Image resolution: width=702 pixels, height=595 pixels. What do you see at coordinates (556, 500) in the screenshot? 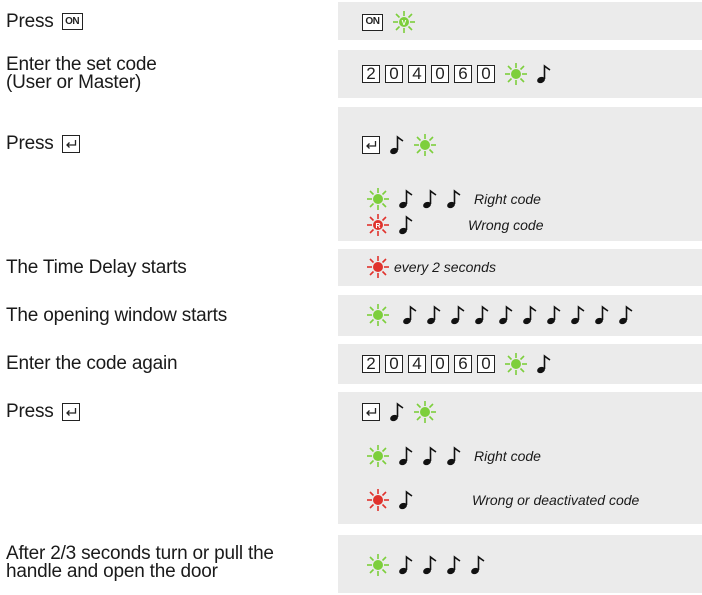
I see `wrong-code-caption: Wrong or deactivated code` at bounding box center [556, 500].